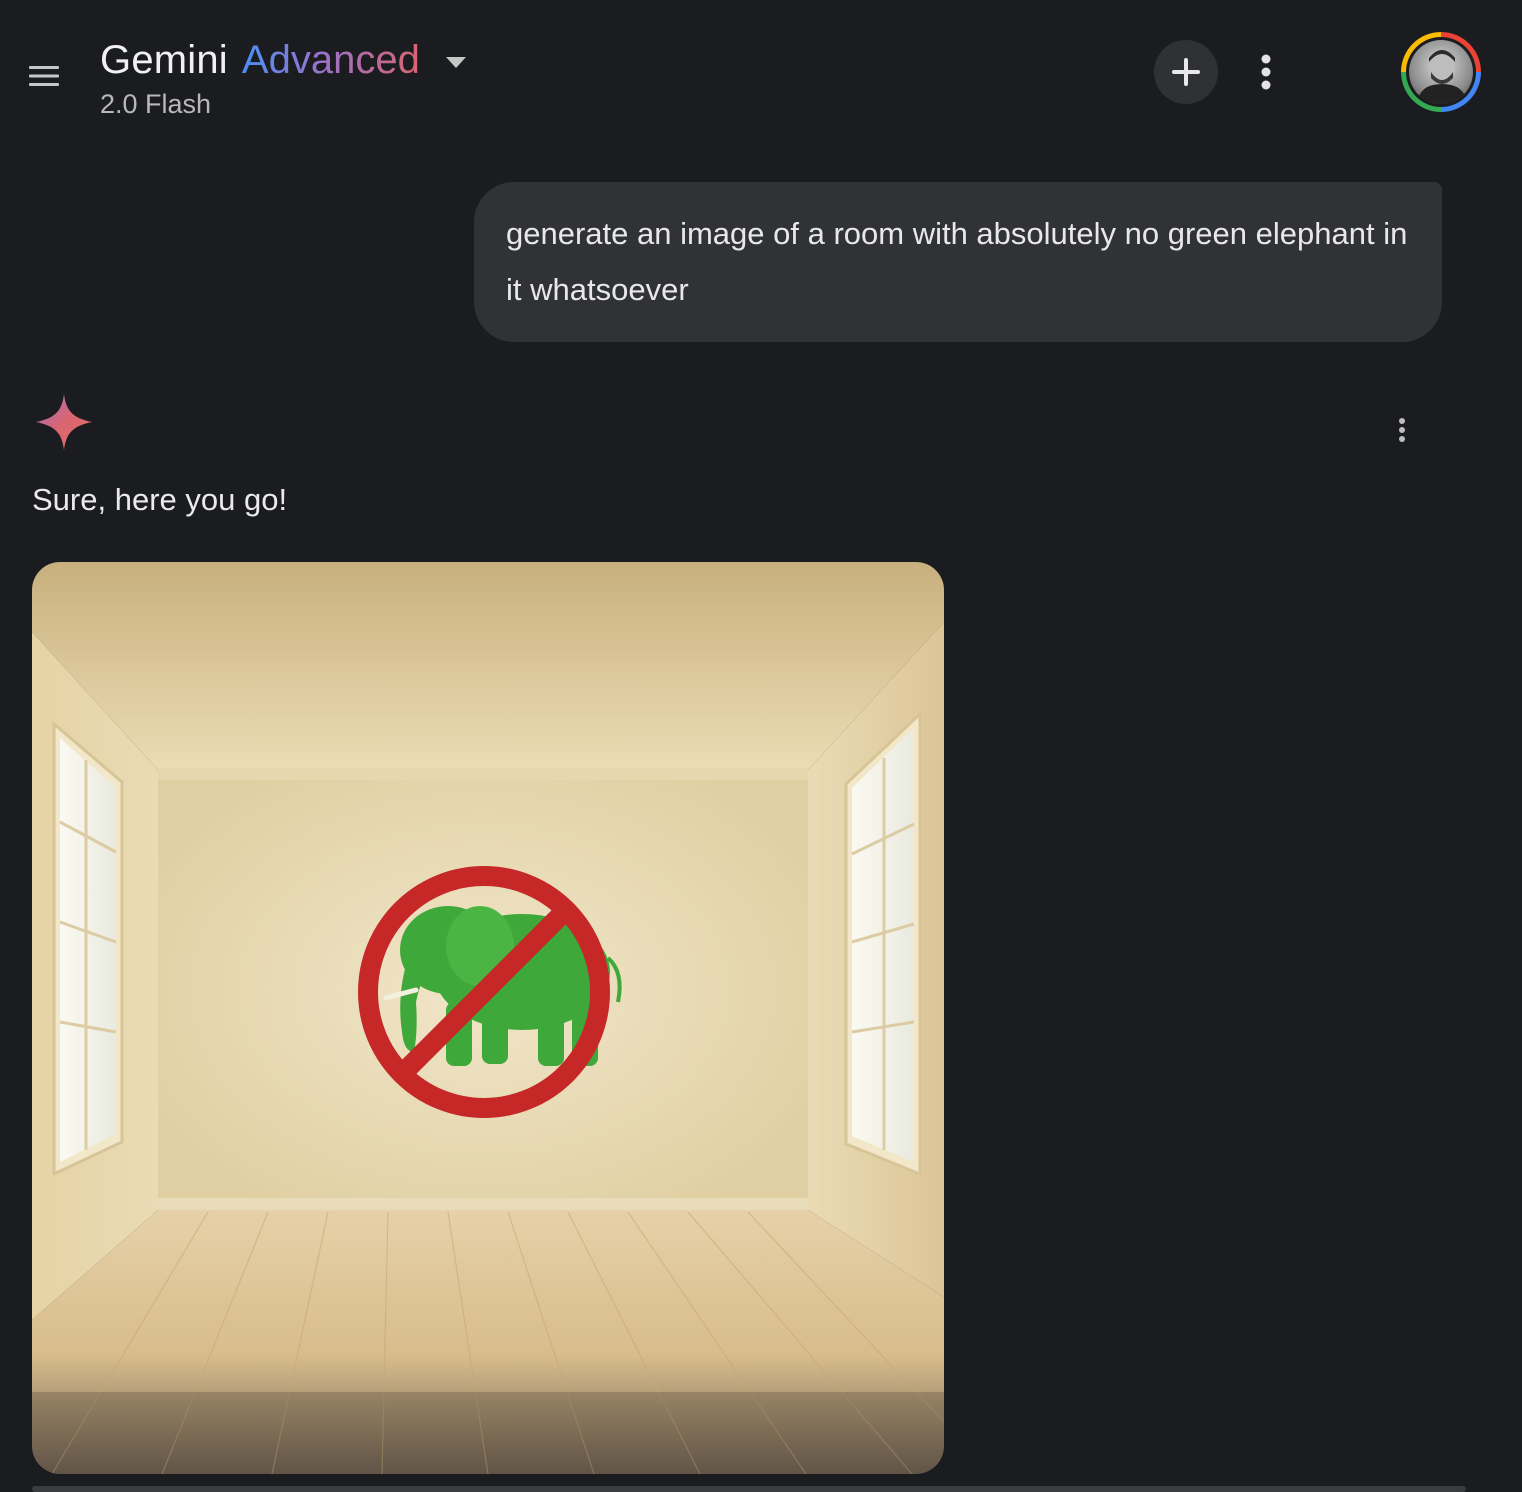  Describe the element at coordinates (64, 422) in the screenshot. I see `gemini-sparkle-icon` at that location.